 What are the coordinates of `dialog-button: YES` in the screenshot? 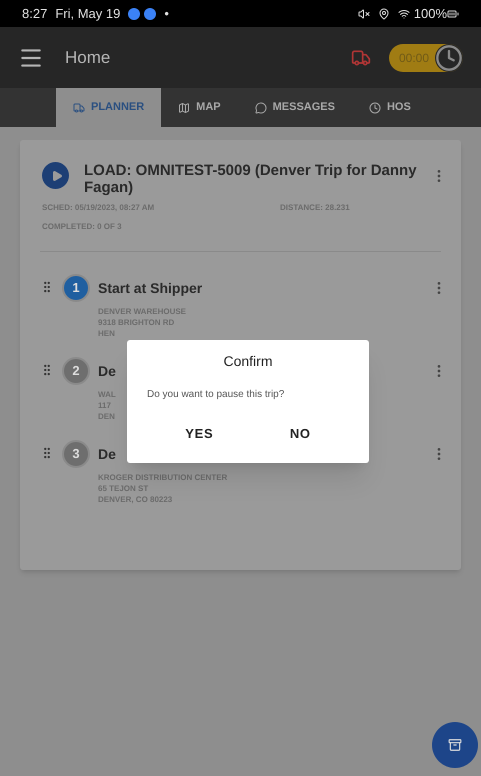 It's located at (199, 434).